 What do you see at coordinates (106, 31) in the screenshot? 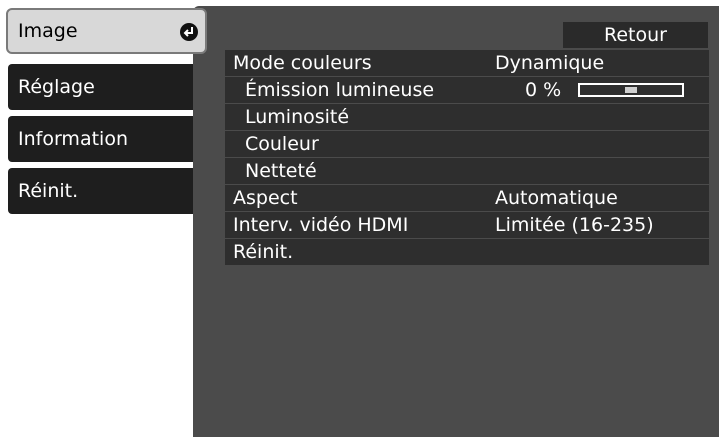
I see `tab-image: Image` at bounding box center [106, 31].